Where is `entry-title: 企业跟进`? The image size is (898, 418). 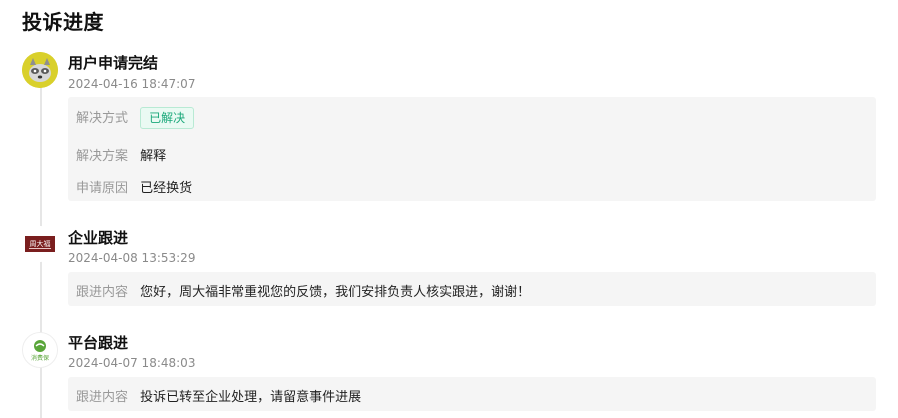
entry-title: 企业跟进 is located at coordinates (98, 238).